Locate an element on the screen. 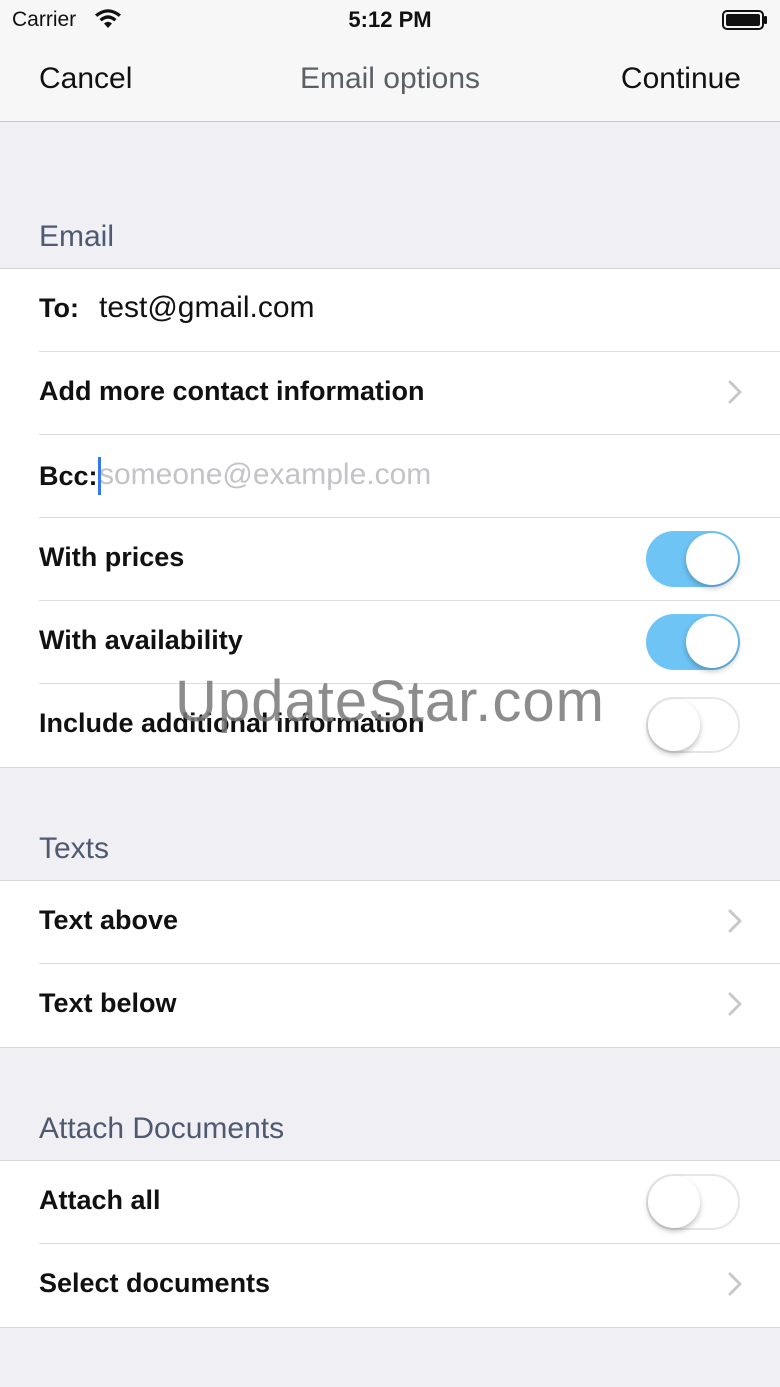  documents-group: Attach all Select documents is located at coordinates (390, 1244).